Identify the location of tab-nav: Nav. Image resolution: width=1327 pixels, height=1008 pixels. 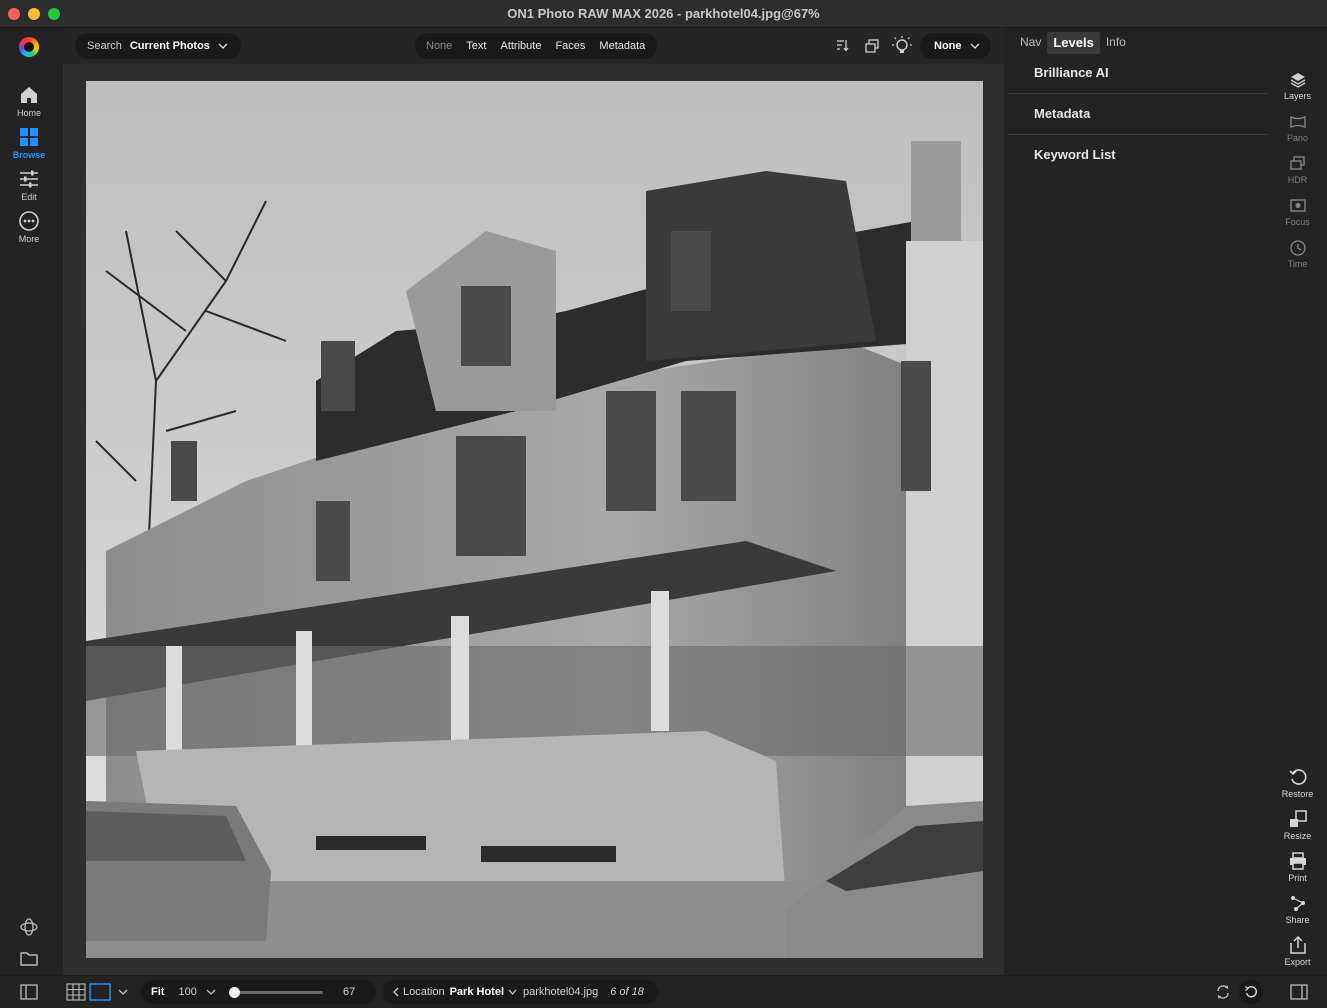
(1030, 43).